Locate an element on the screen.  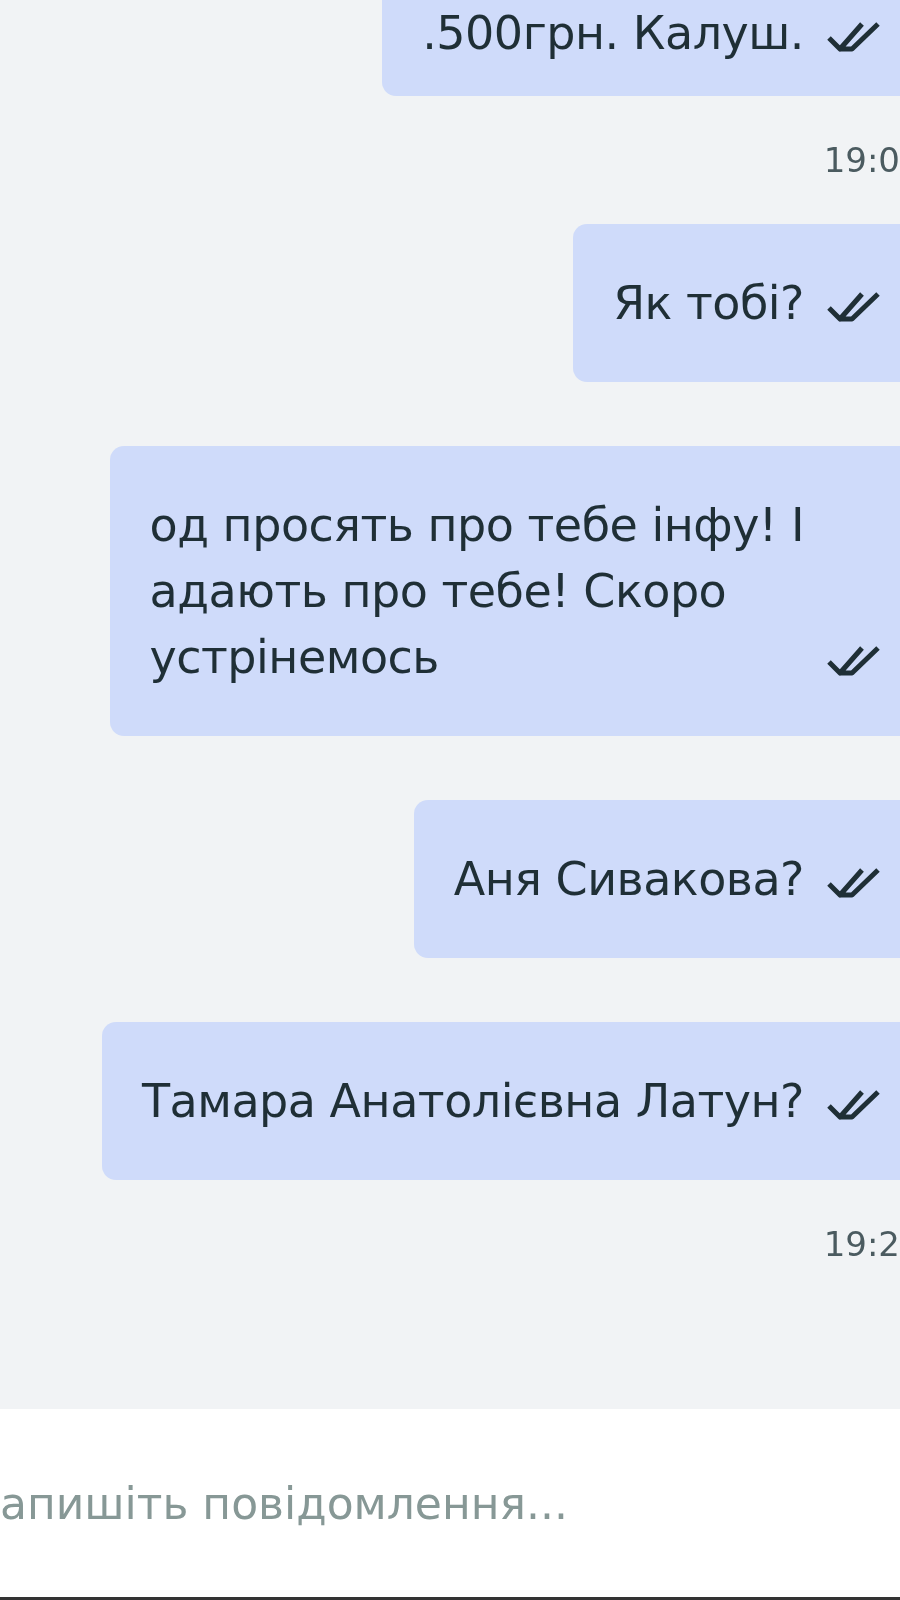
message-time: 19:0 is located at coordinates (861, 160).